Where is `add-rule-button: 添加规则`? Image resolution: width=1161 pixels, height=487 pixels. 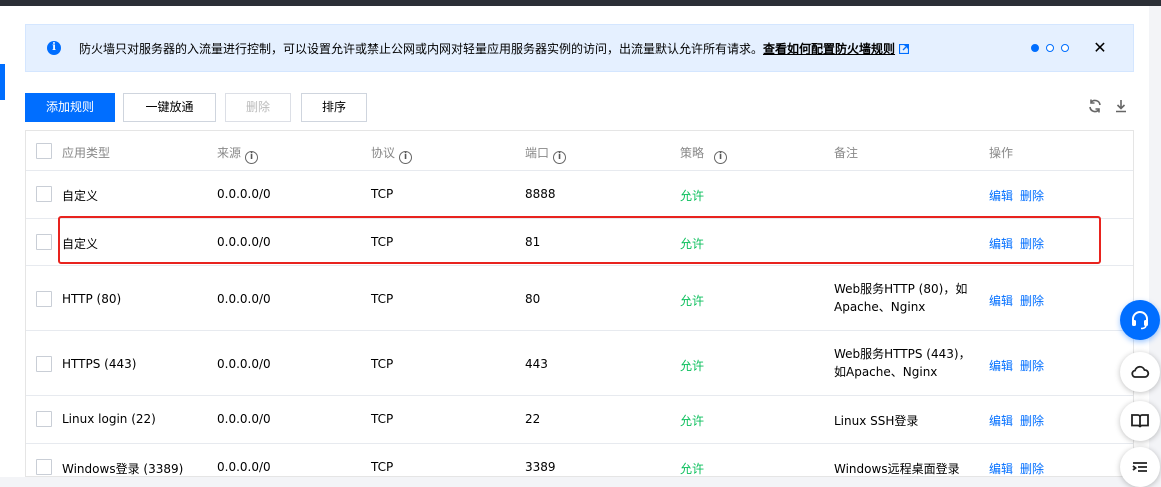 add-rule-button: 添加规则 is located at coordinates (70, 107).